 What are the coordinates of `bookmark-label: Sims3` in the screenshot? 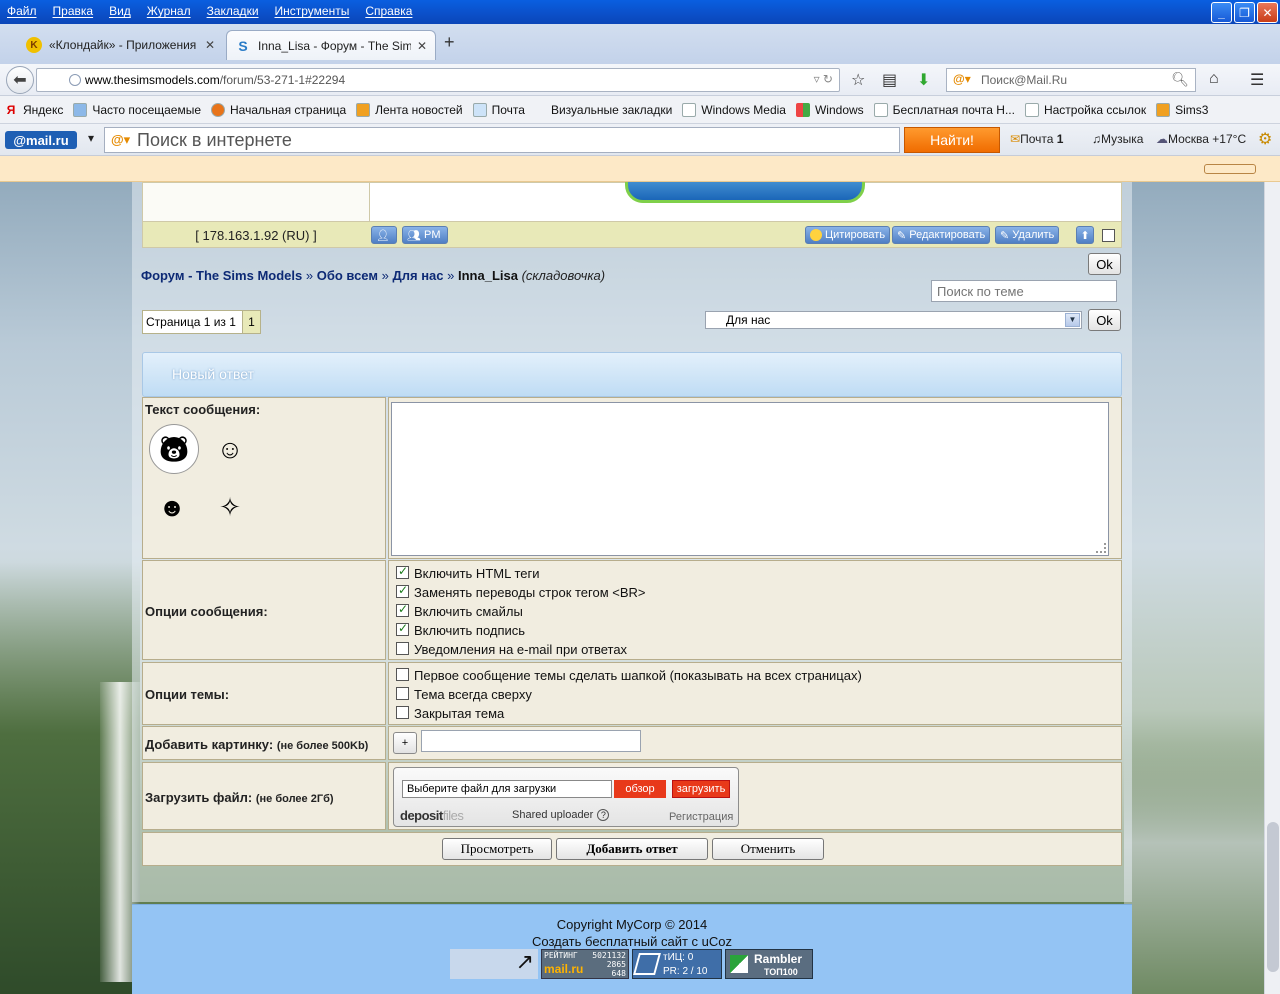 It's located at (1192, 109).